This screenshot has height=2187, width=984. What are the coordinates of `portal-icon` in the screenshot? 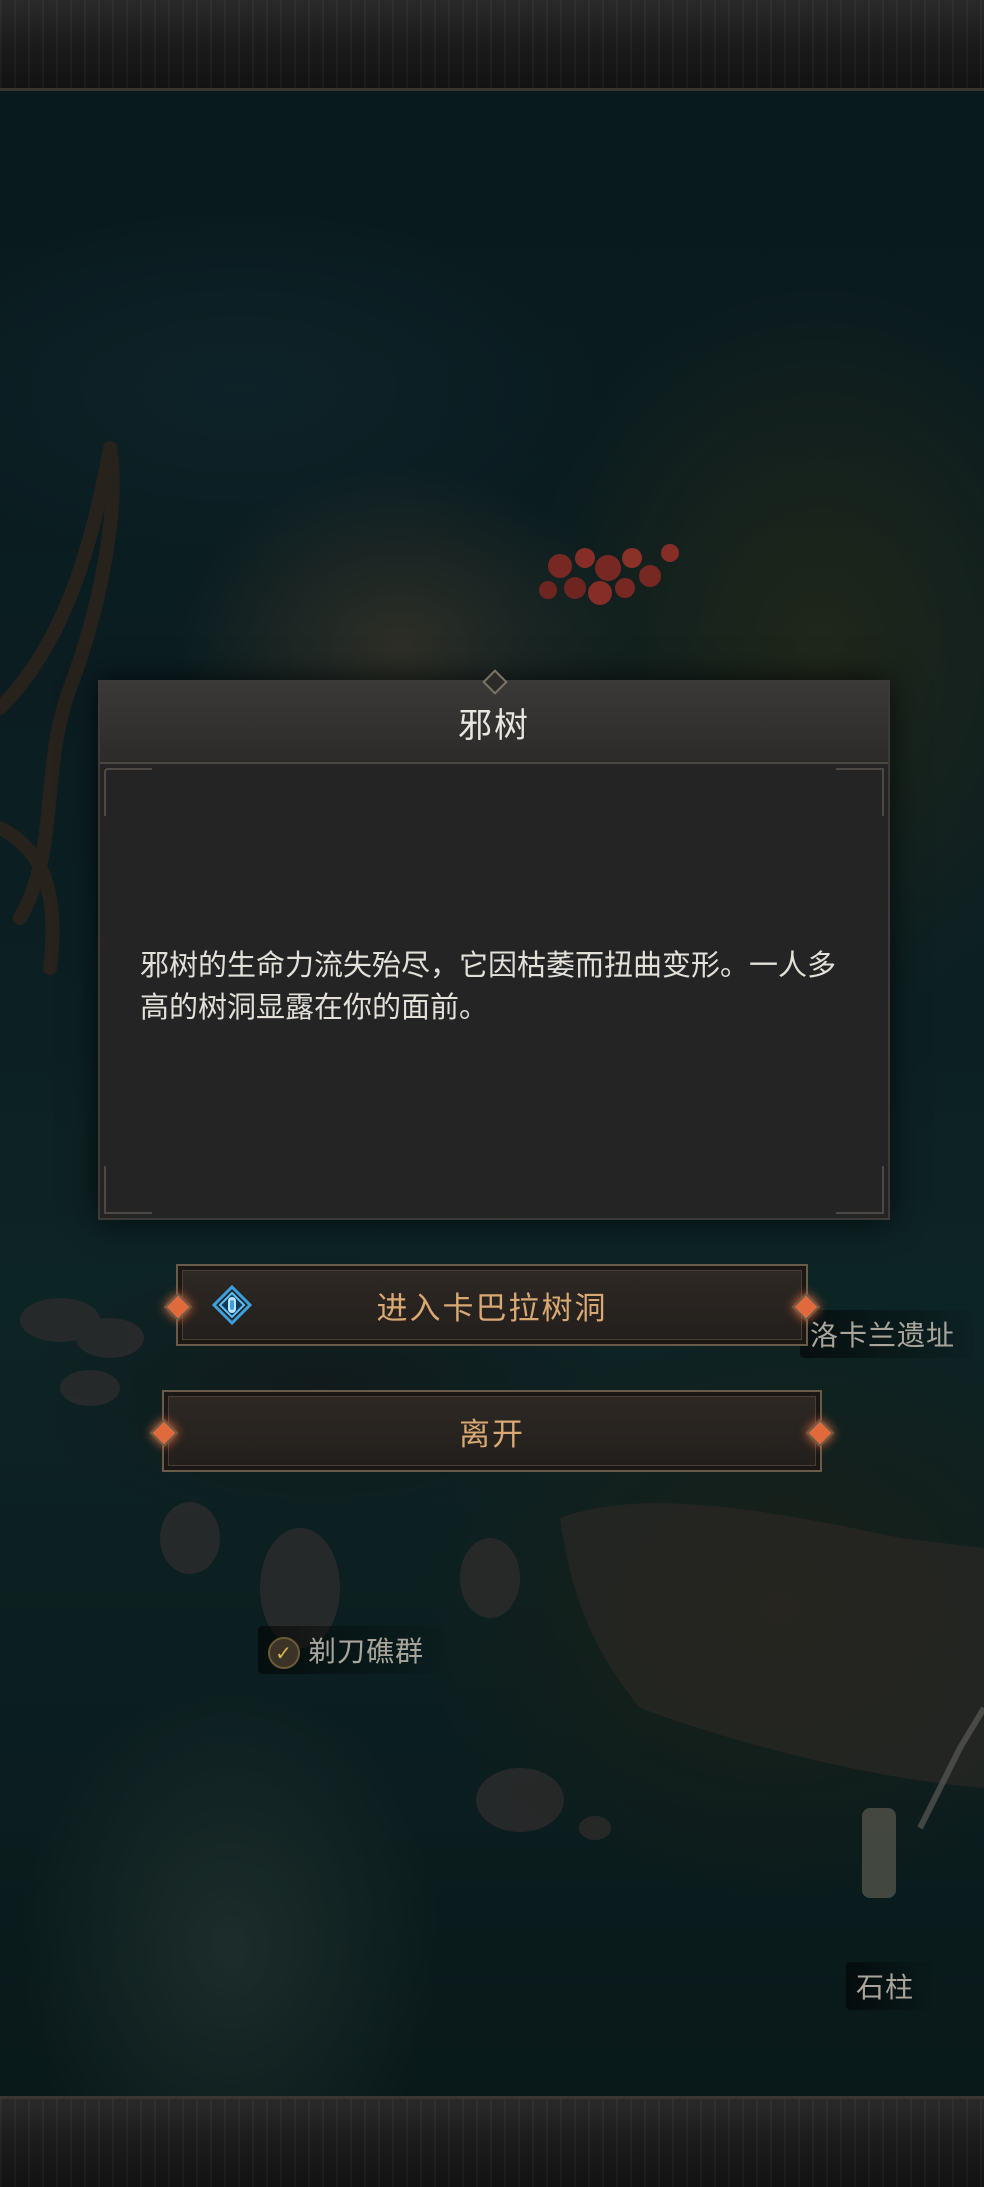 It's located at (232, 1305).